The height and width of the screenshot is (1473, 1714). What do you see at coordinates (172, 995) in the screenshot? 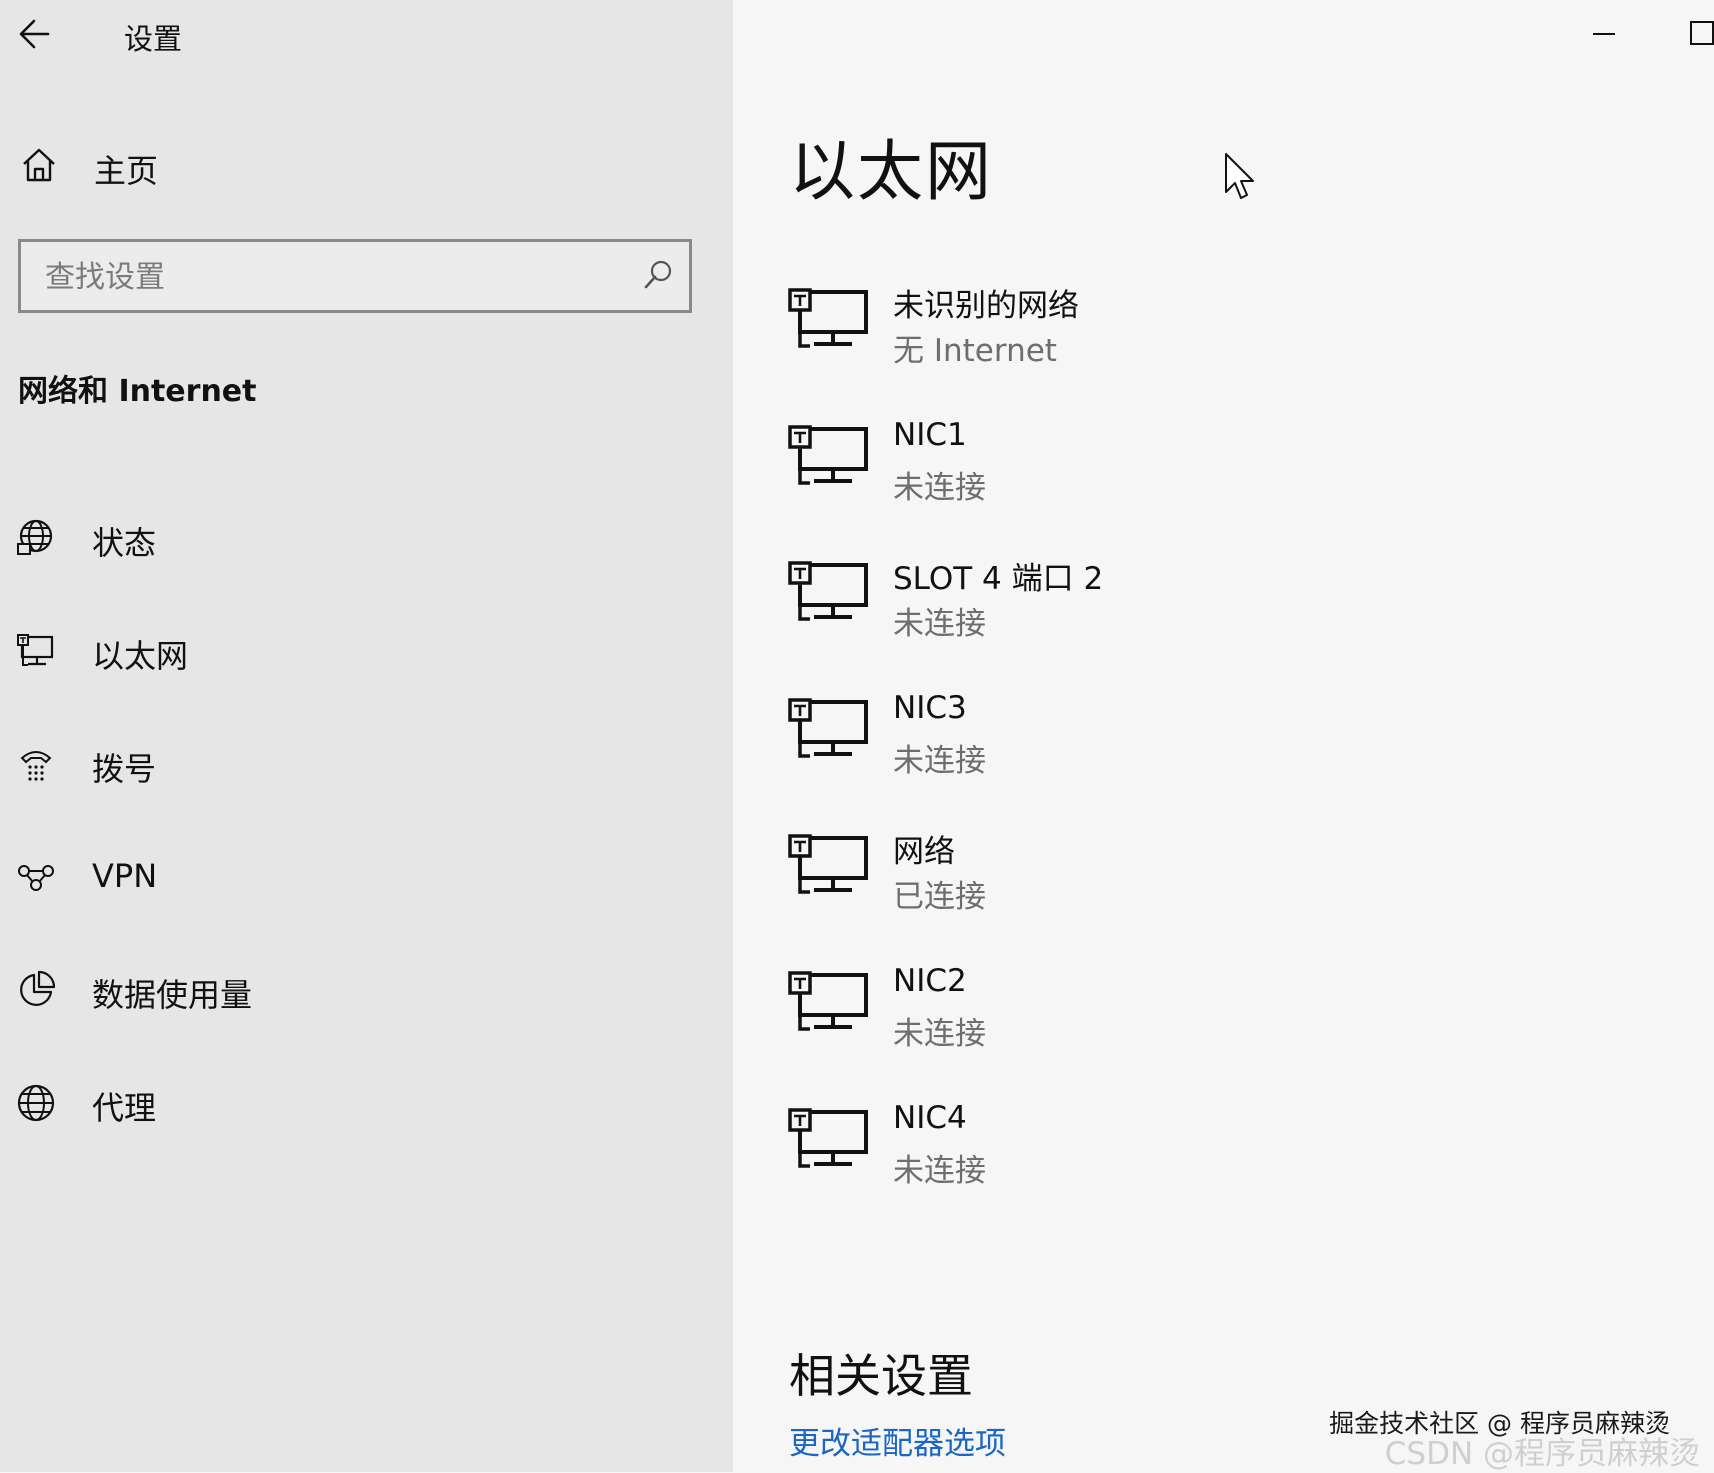
I see `sidebar-item-label: 数据使用量` at bounding box center [172, 995].